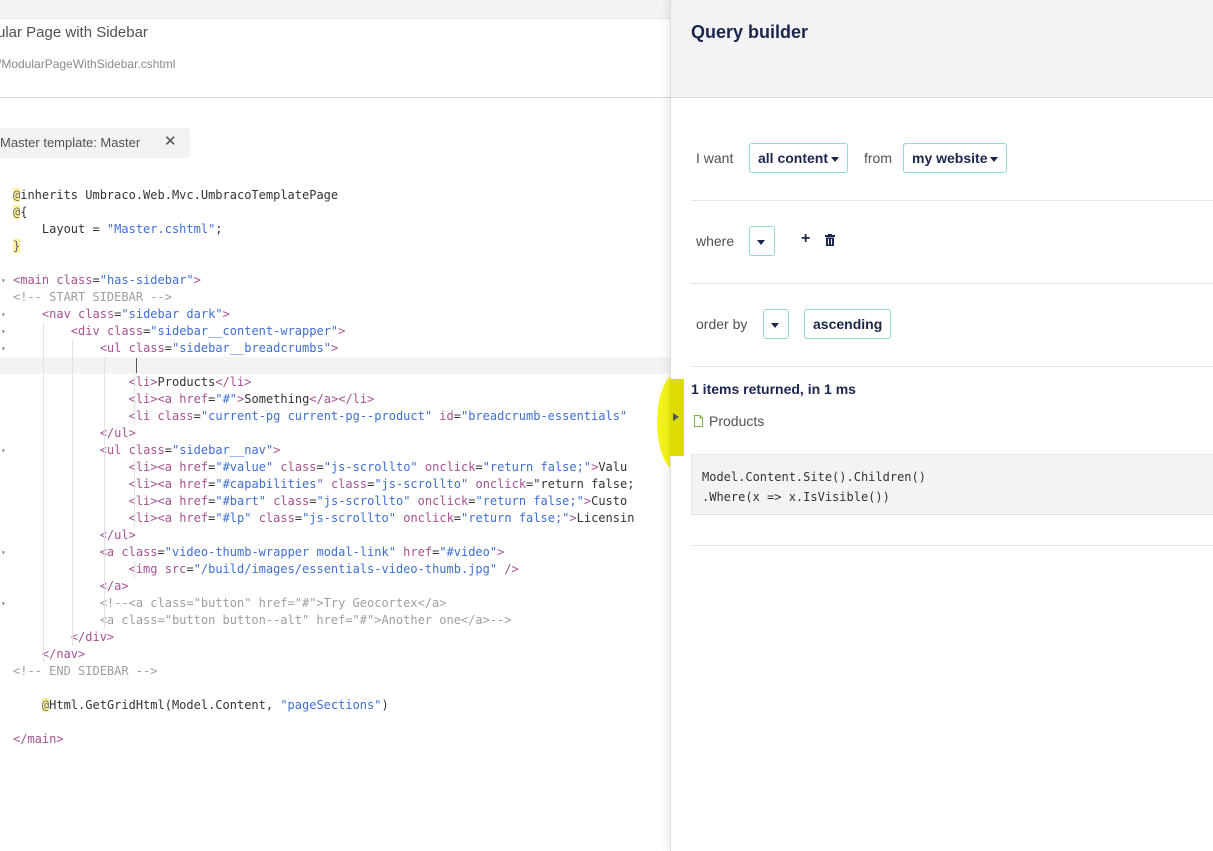  What do you see at coordinates (814, 477) in the screenshot?
I see `query-line: Model.Content.Site().Children()` at bounding box center [814, 477].